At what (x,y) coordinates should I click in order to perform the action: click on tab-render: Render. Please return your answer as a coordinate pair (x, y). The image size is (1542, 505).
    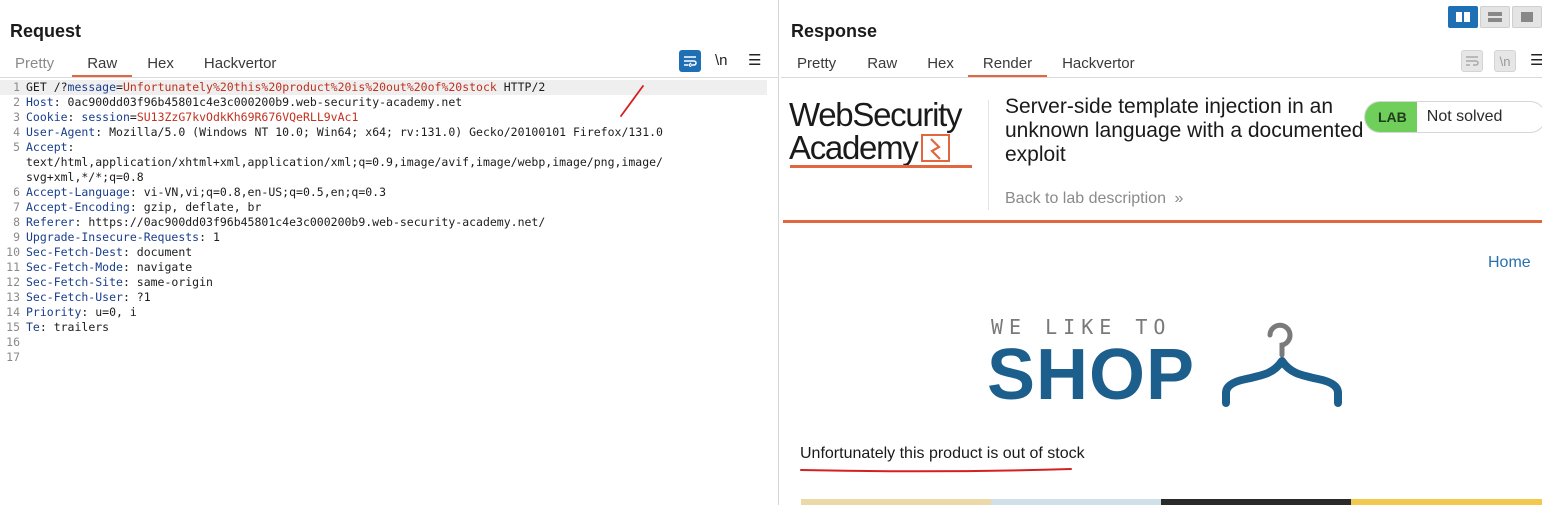
    Looking at the image, I should click on (1007, 64).